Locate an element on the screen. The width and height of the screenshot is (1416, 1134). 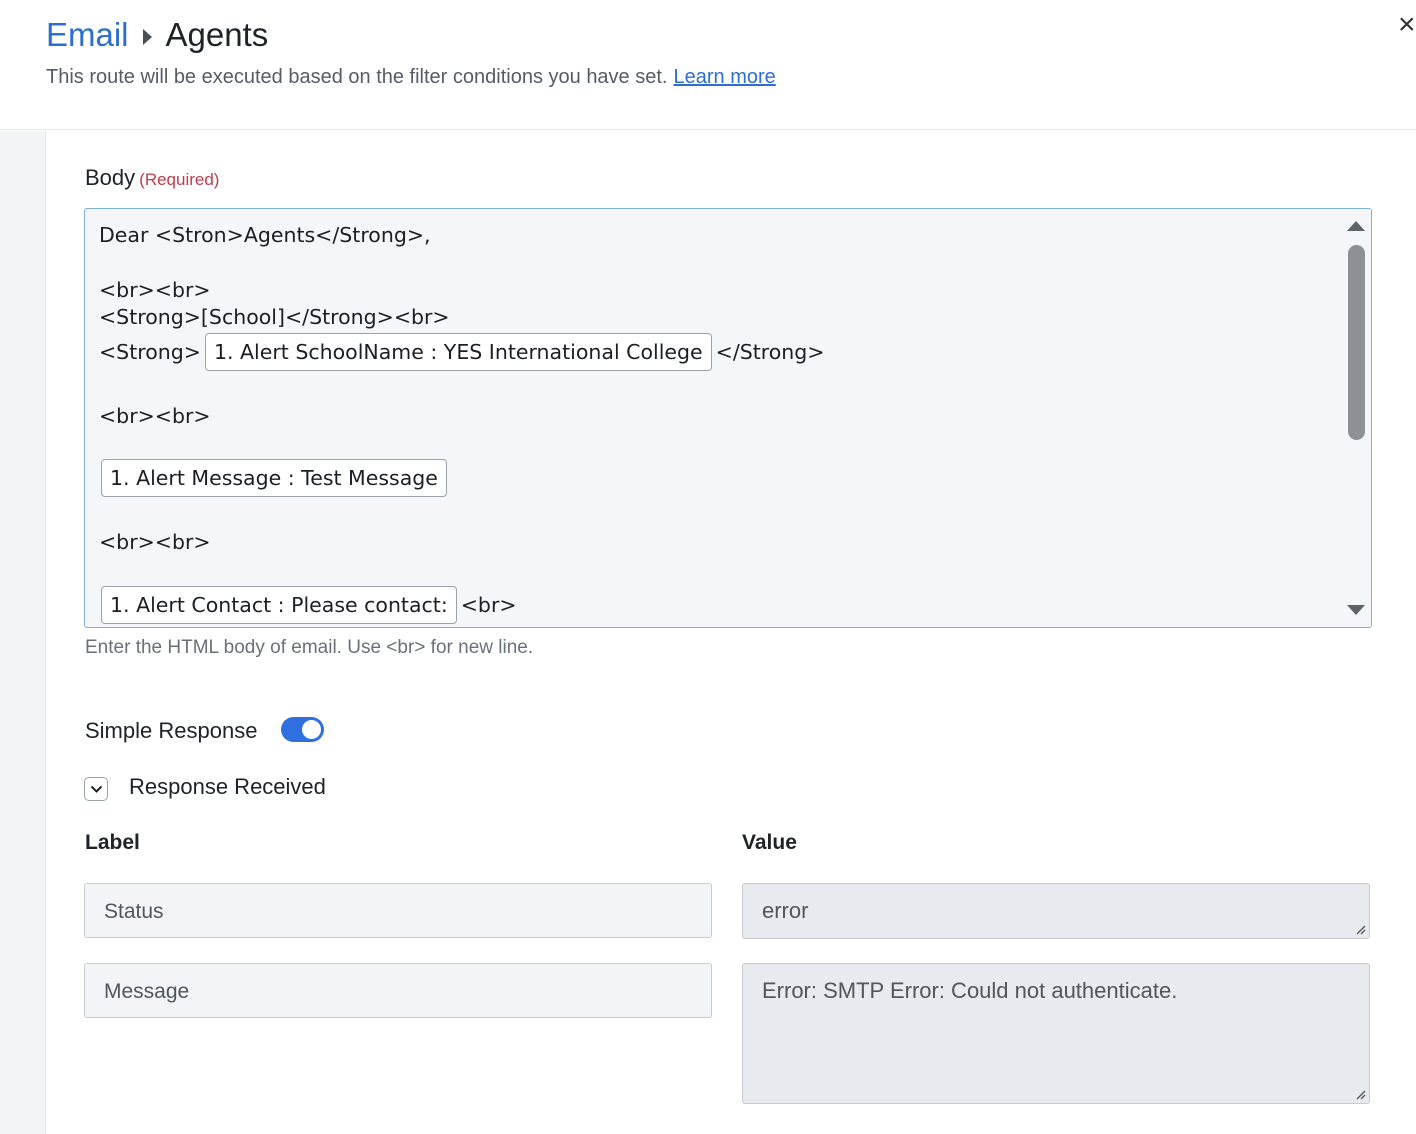
close-icon: × is located at coordinates (1407, 25).